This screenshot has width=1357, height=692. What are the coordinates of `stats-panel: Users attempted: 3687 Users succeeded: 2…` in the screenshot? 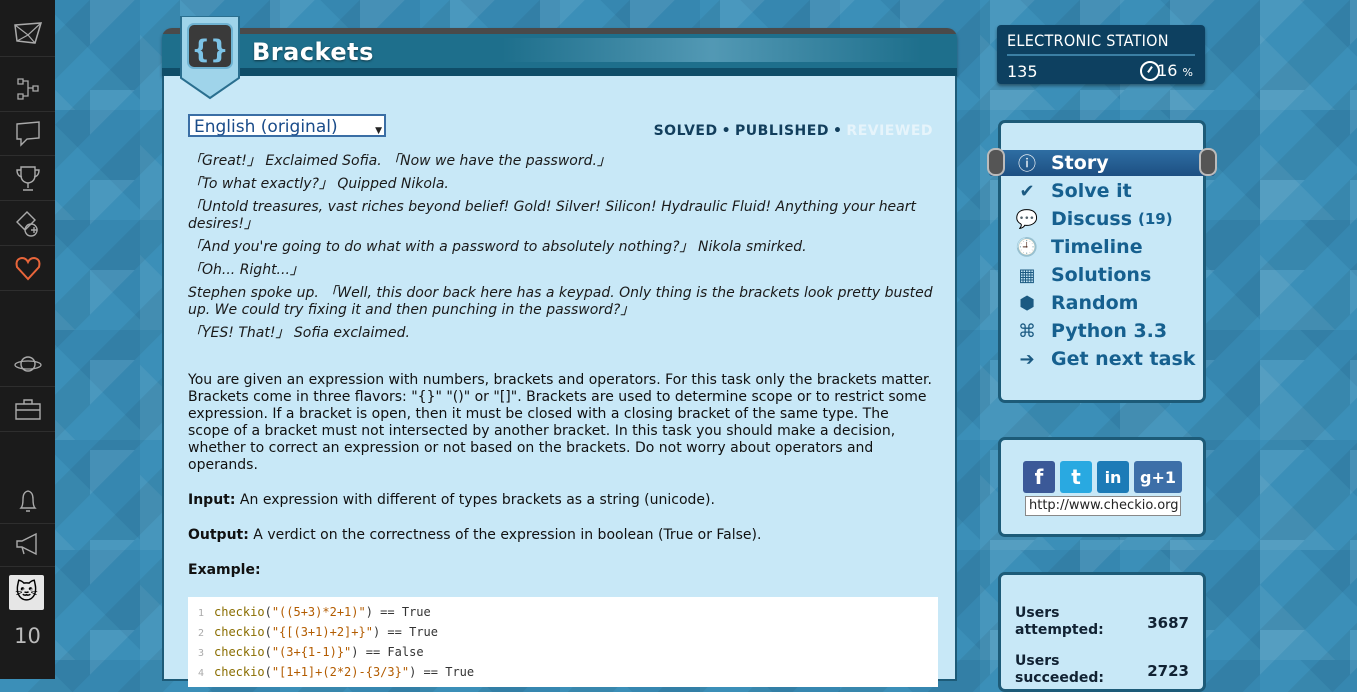 It's located at (1102, 632).